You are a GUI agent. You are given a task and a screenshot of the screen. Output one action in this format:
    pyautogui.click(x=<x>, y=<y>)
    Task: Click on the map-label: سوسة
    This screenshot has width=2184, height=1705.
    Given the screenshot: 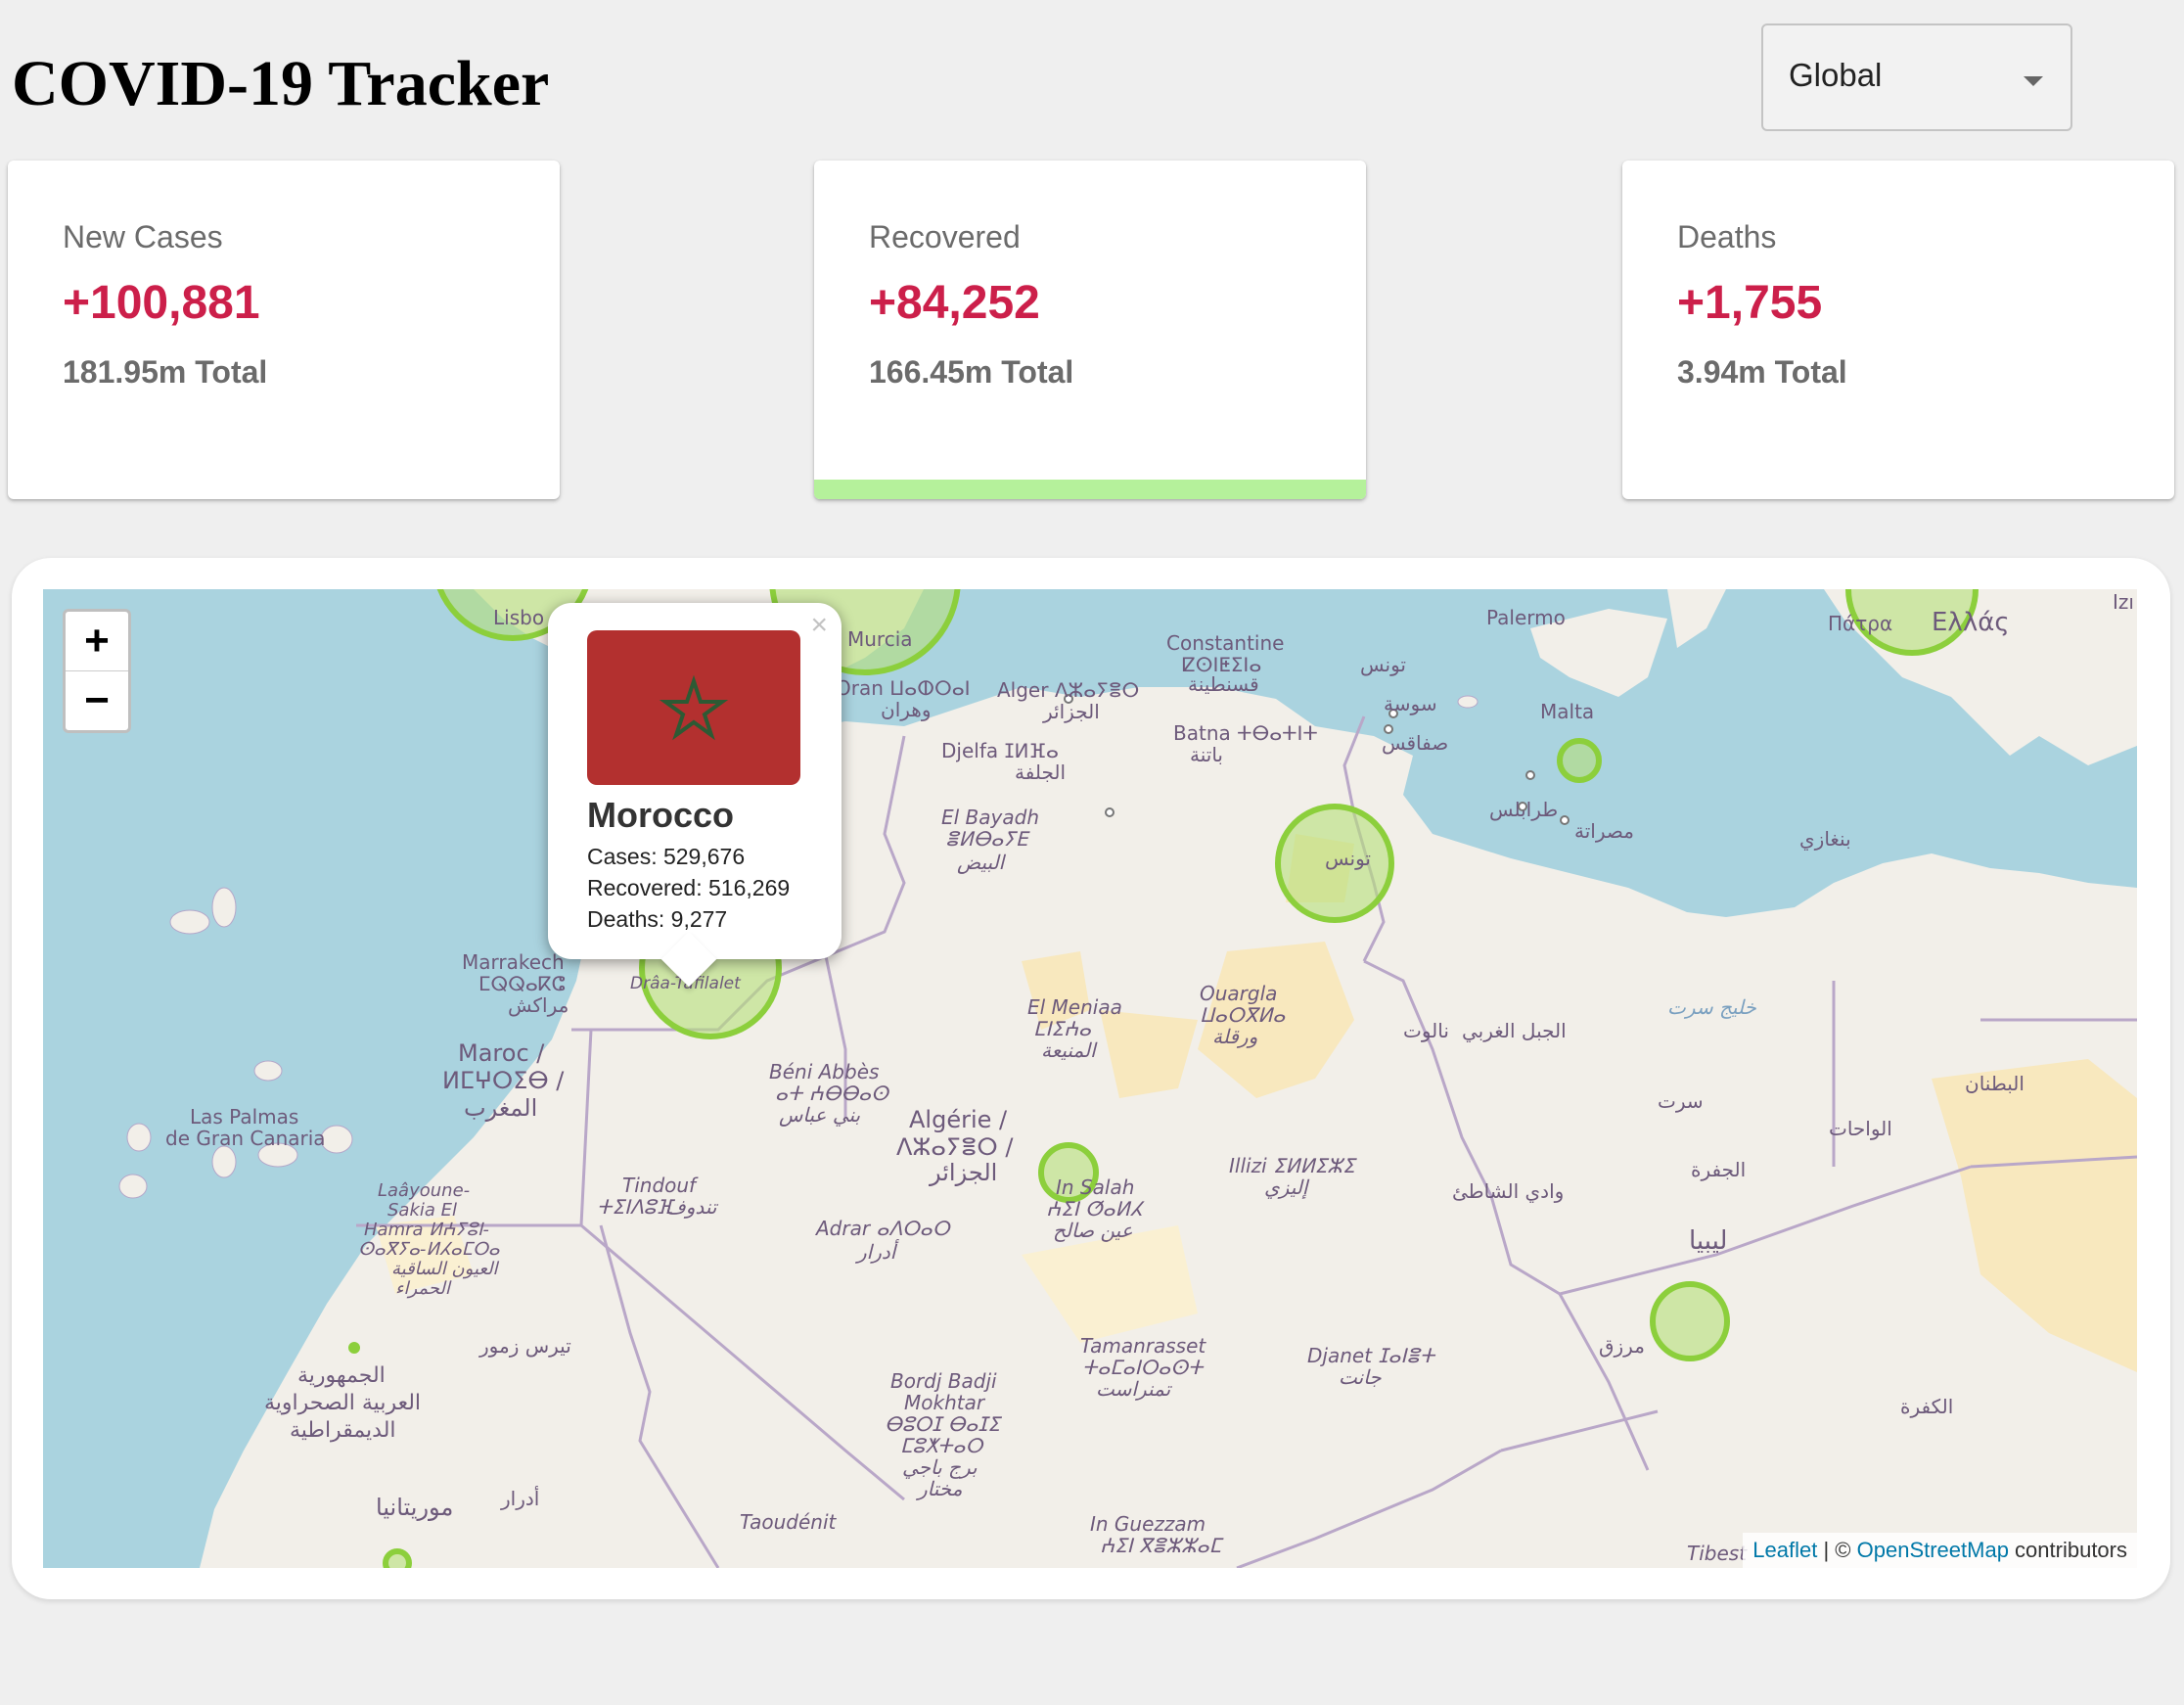 What is the action you would take?
    pyautogui.click(x=1410, y=703)
    